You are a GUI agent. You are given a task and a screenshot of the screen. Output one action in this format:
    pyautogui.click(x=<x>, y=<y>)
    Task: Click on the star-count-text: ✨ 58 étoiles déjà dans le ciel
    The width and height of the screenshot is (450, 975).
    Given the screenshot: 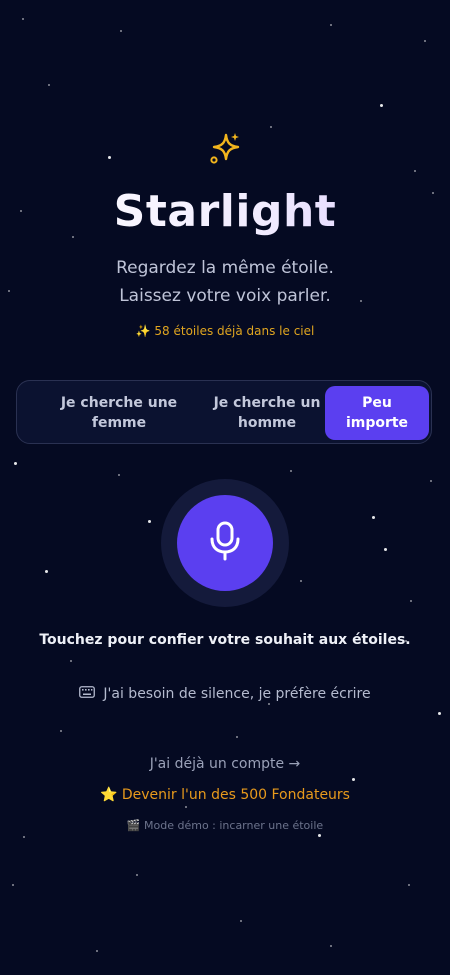 What is the action you would take?
    pyautogui.click(x=225, y=331)
    